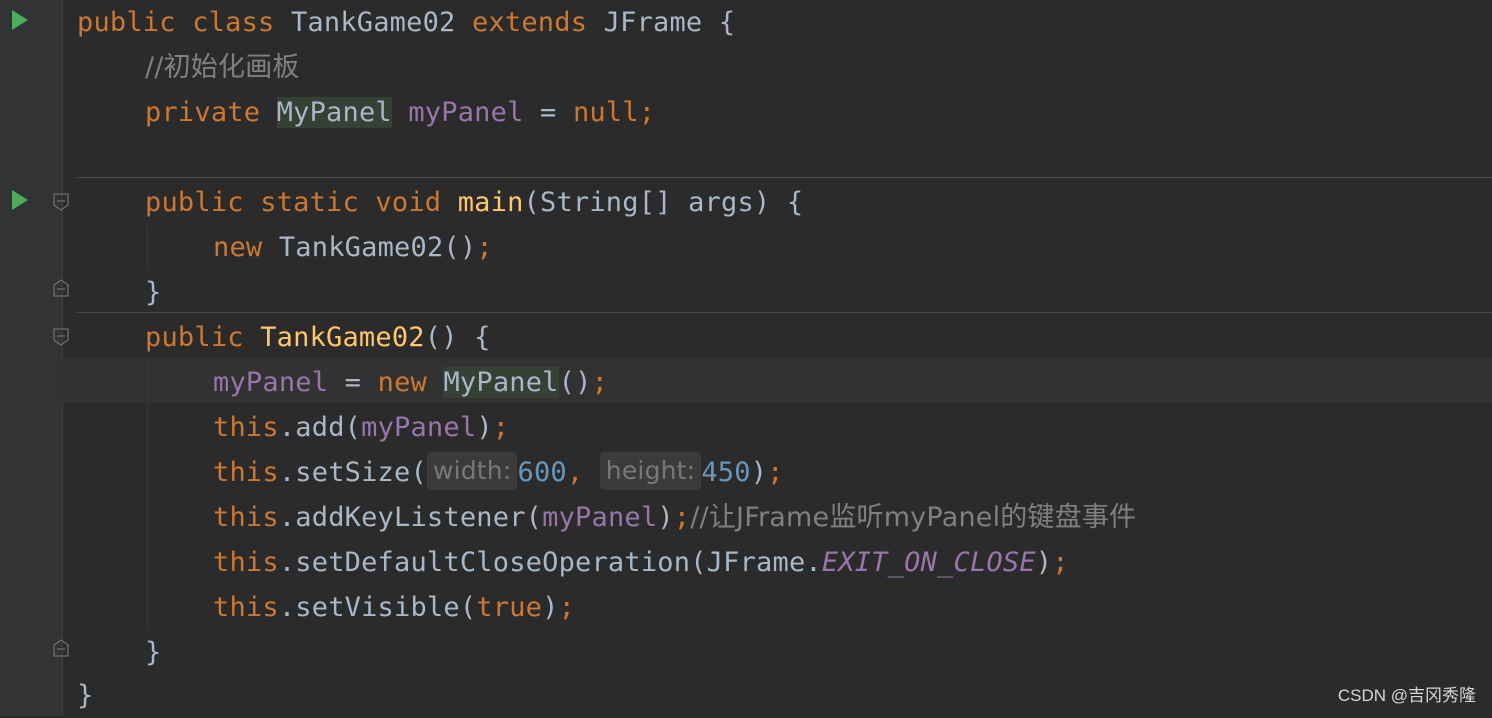 This screenshot has height=718, width=1492. What do you see at coordinates (233, 22) in the screenshot?
I see `keyword: class` at bounding box center [233, 22].